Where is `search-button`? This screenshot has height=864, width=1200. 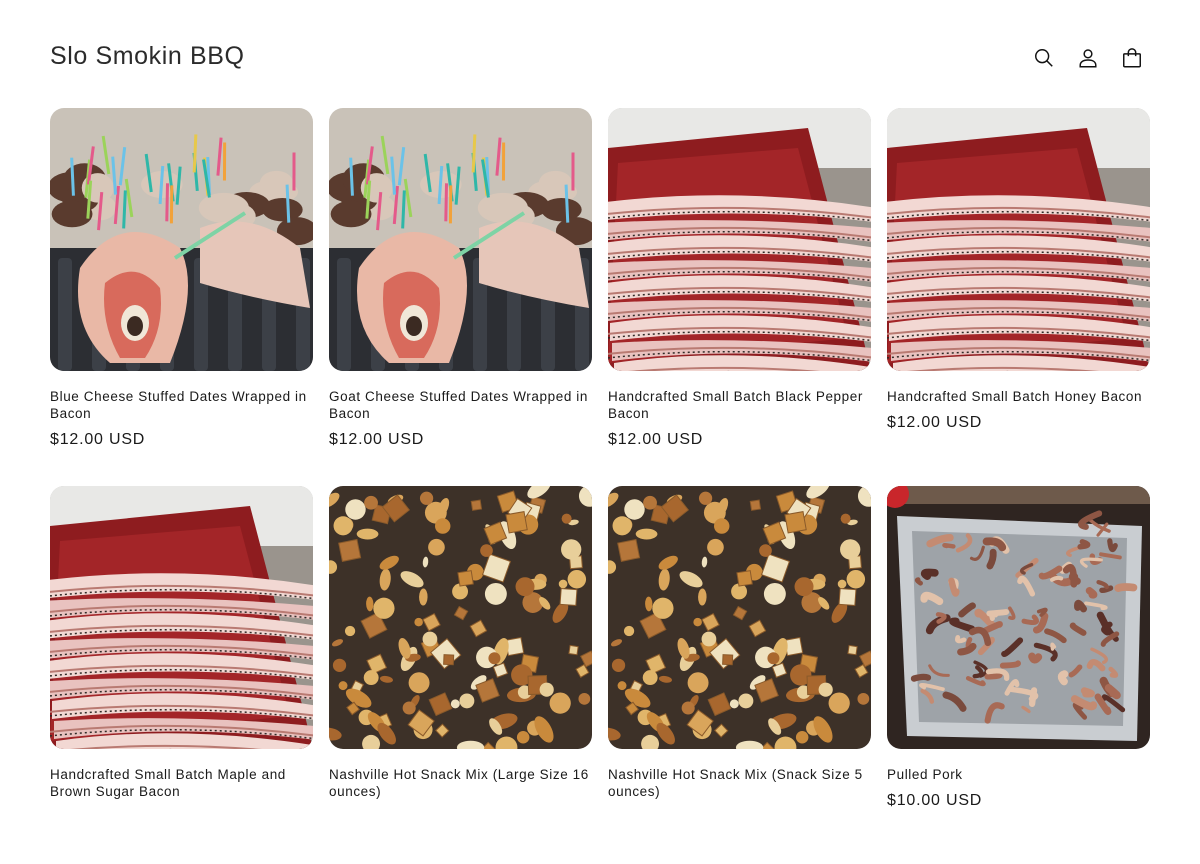 search-button is located at coordinates (1044, 58).